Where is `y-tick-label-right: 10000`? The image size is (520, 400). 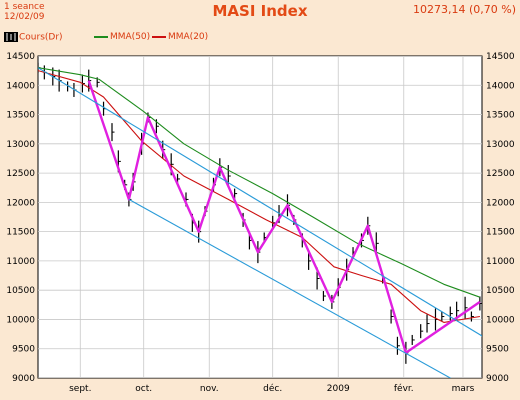
y-tick-label-right: 10000 is located at coordinates (500, 320).